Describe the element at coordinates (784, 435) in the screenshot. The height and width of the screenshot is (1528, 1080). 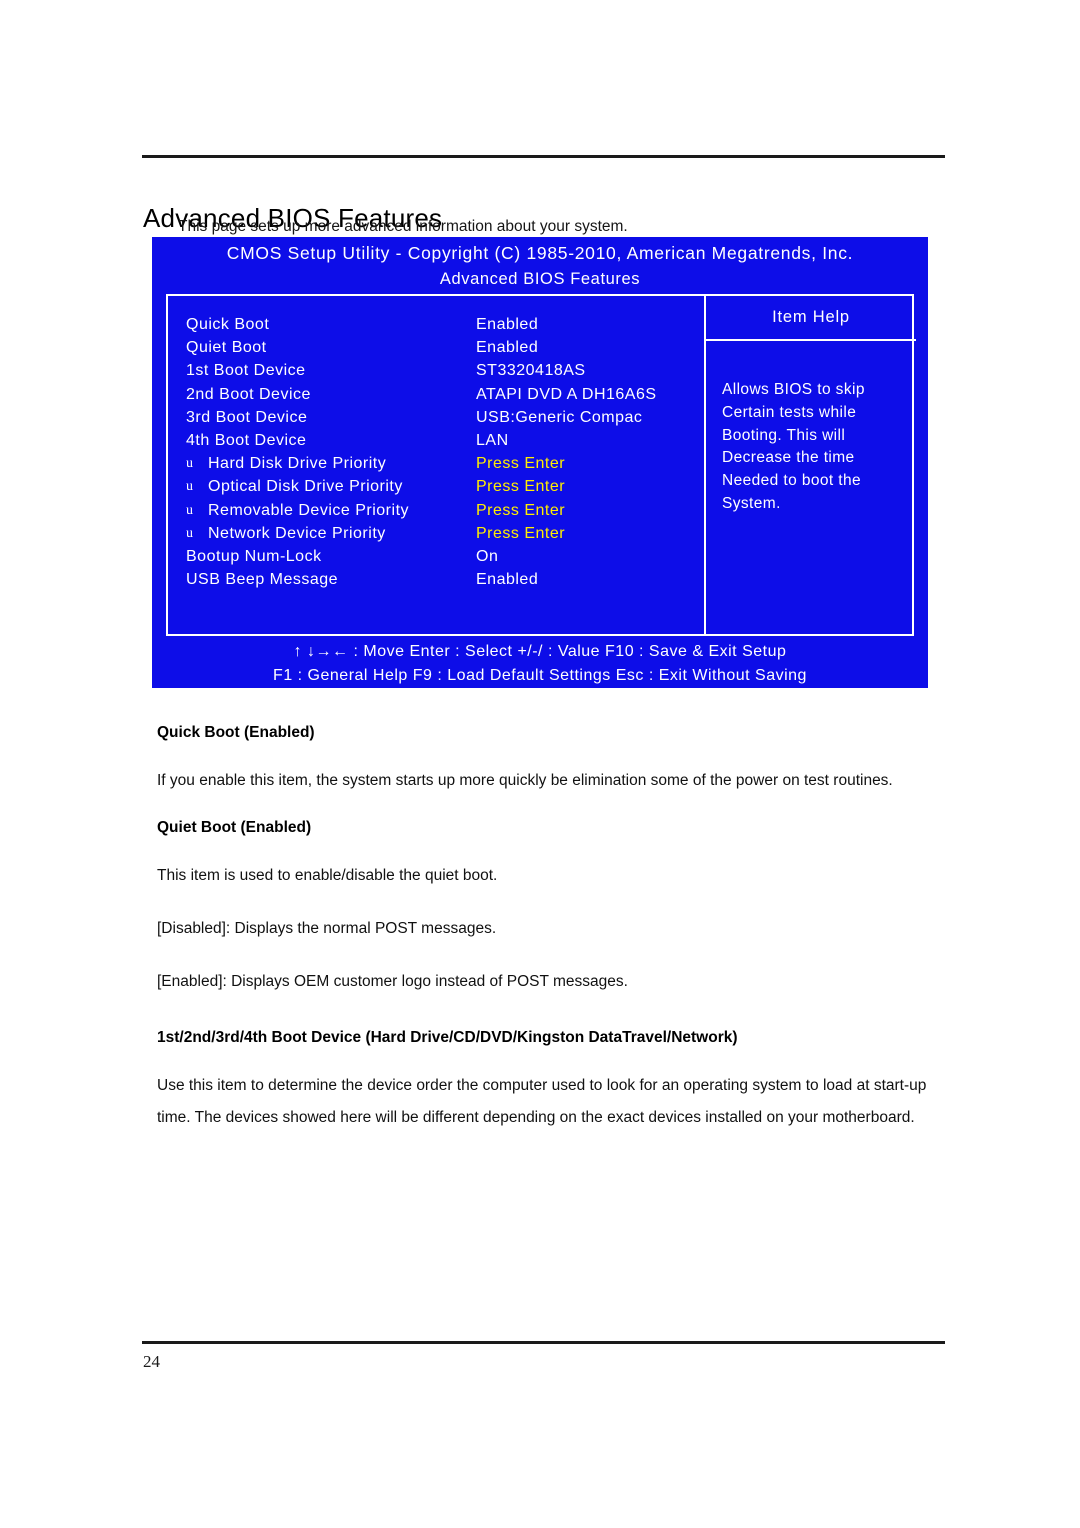
I see `item-help-line: Booting. This will` at that location.